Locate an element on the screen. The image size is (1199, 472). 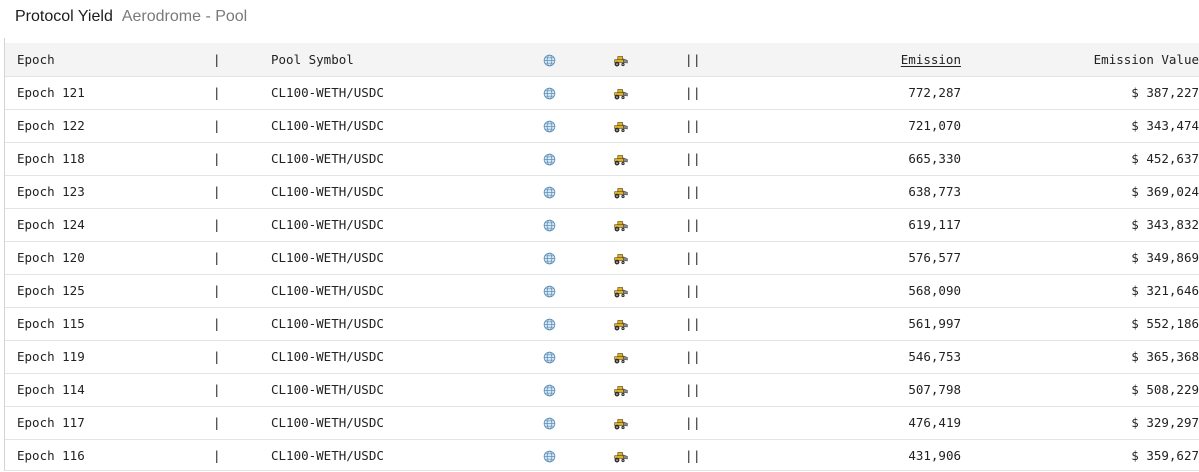
column-header-epoch: Epoch is located at coordinates (109, 59).